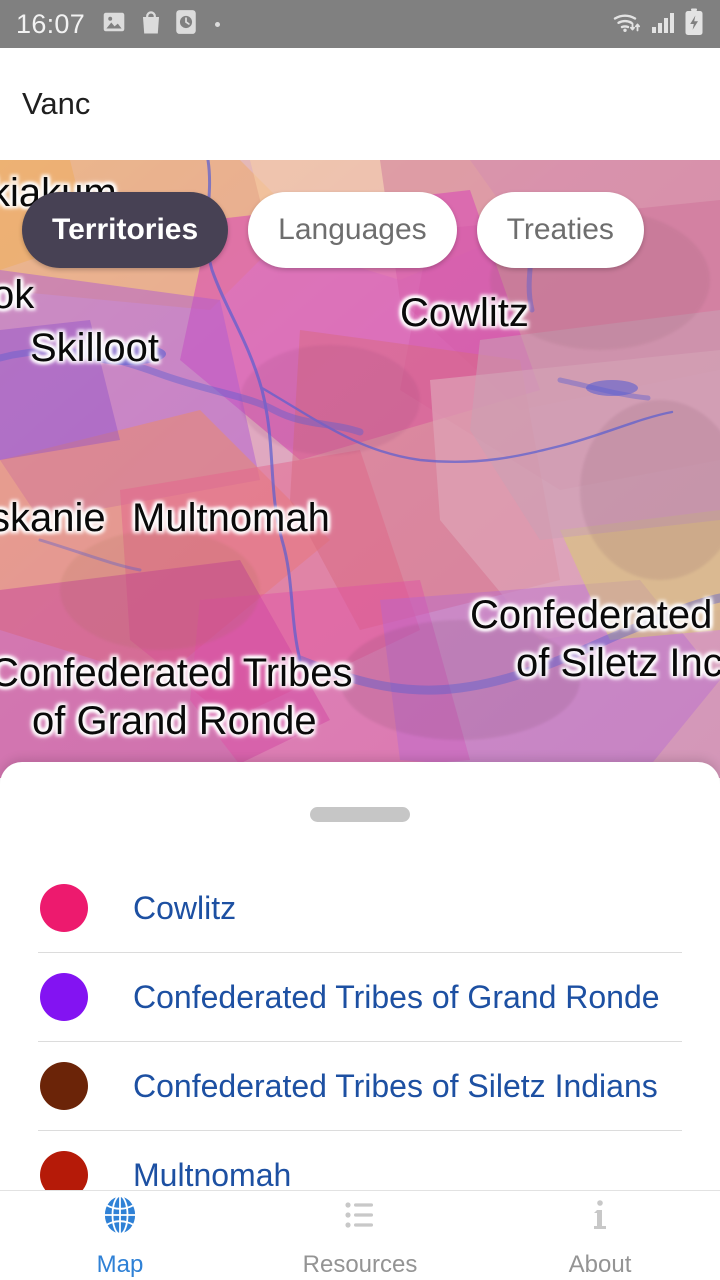  Describe the element at coordinates (360, 908) in the screenshot. I see `list-item: Cowlitz` at that location.